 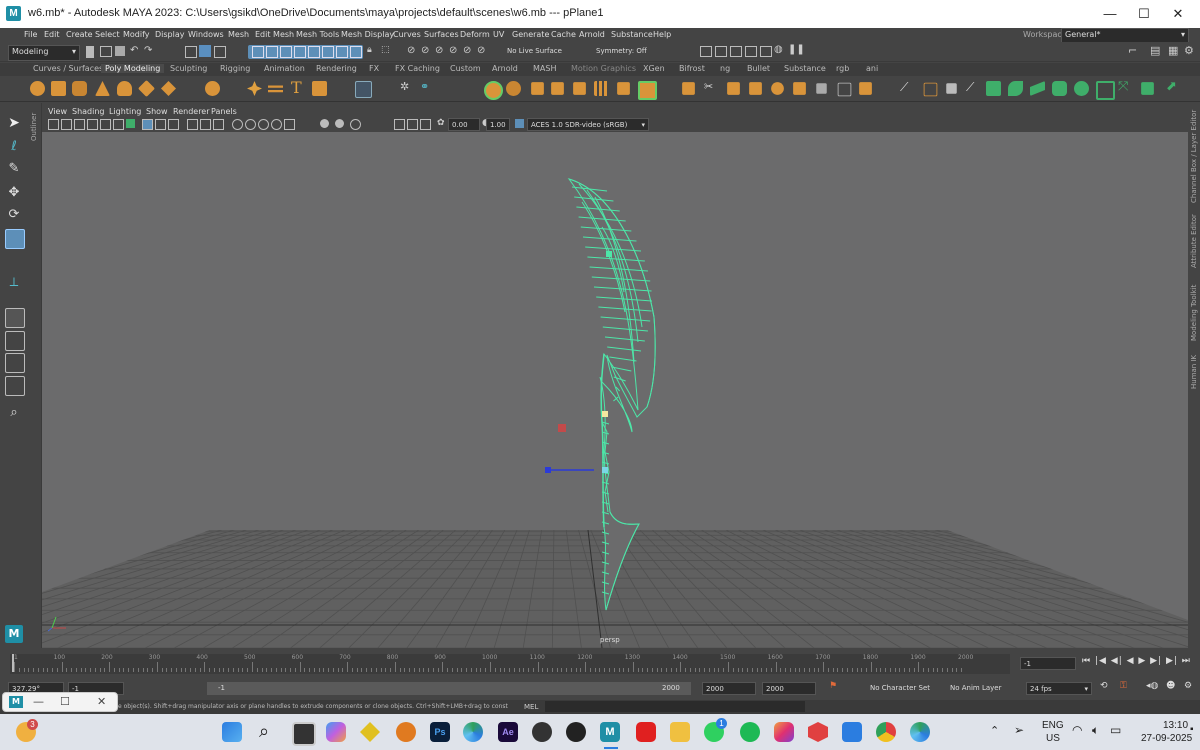 What do you see at coordinates (706, 51) in the screenshot?
I see `render-view-icon` at bounding box center [706, 51].